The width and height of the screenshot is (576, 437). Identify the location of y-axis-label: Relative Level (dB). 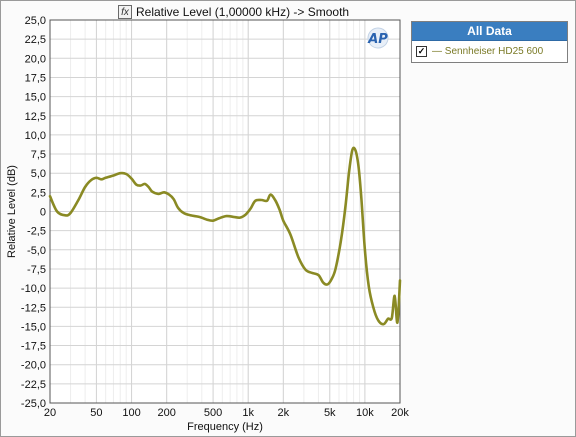
(12, 211).